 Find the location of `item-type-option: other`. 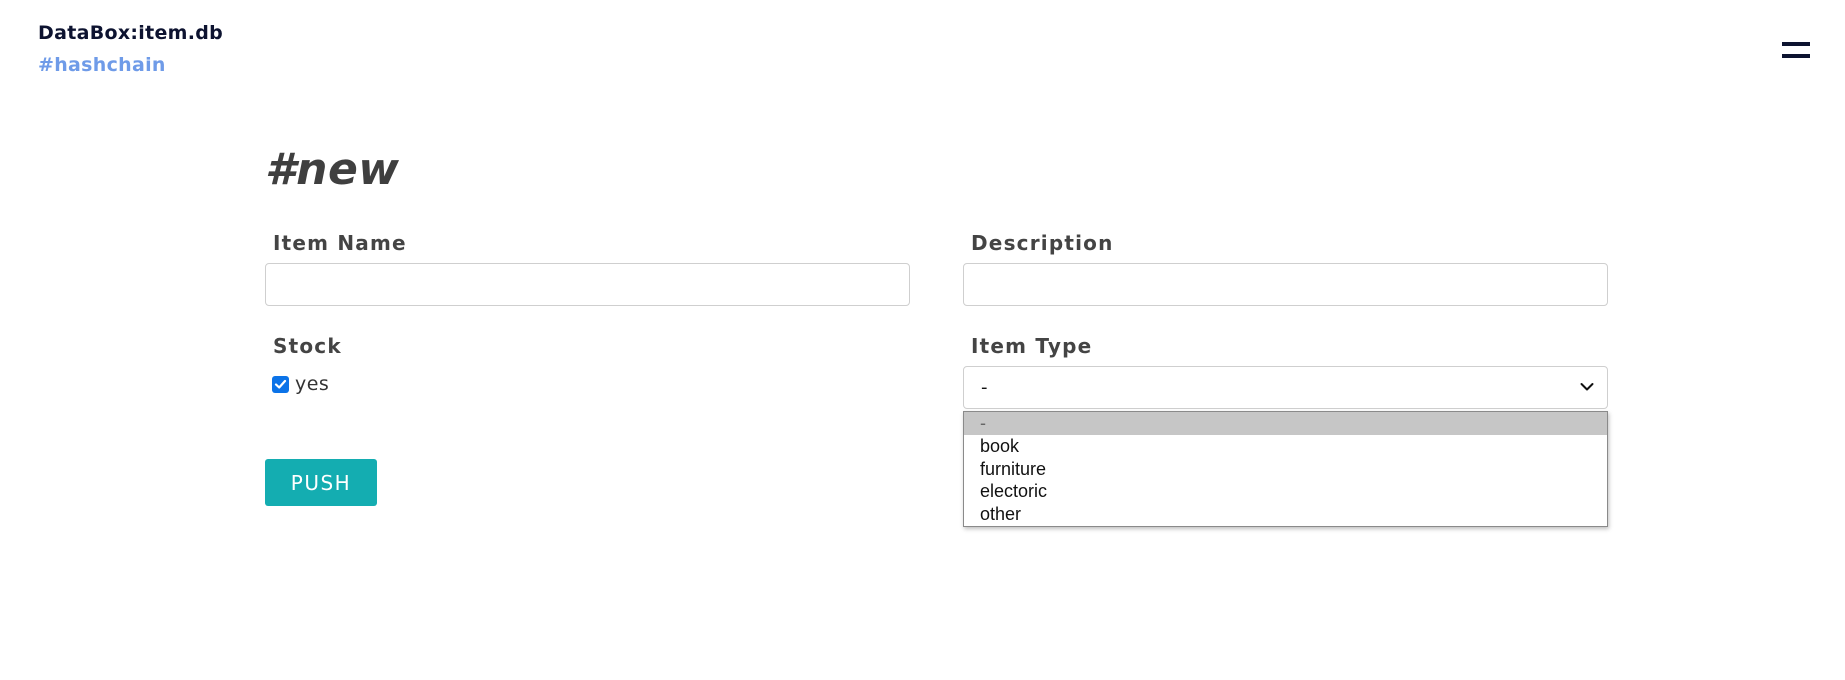

item-type-option: other is located at coordinates (1285, 514).